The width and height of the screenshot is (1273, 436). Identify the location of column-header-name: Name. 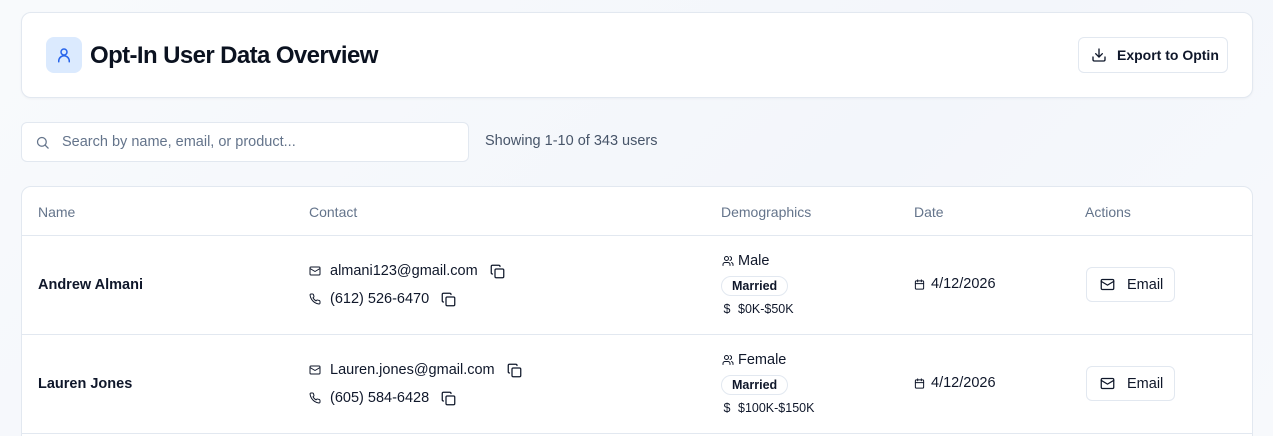
(57, 212).